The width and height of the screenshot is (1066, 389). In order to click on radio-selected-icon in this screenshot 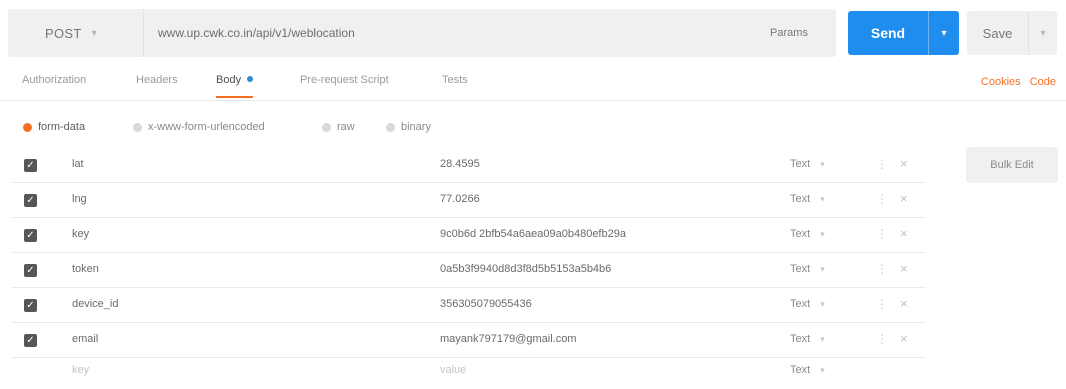, I will do `click(27, 127)`.